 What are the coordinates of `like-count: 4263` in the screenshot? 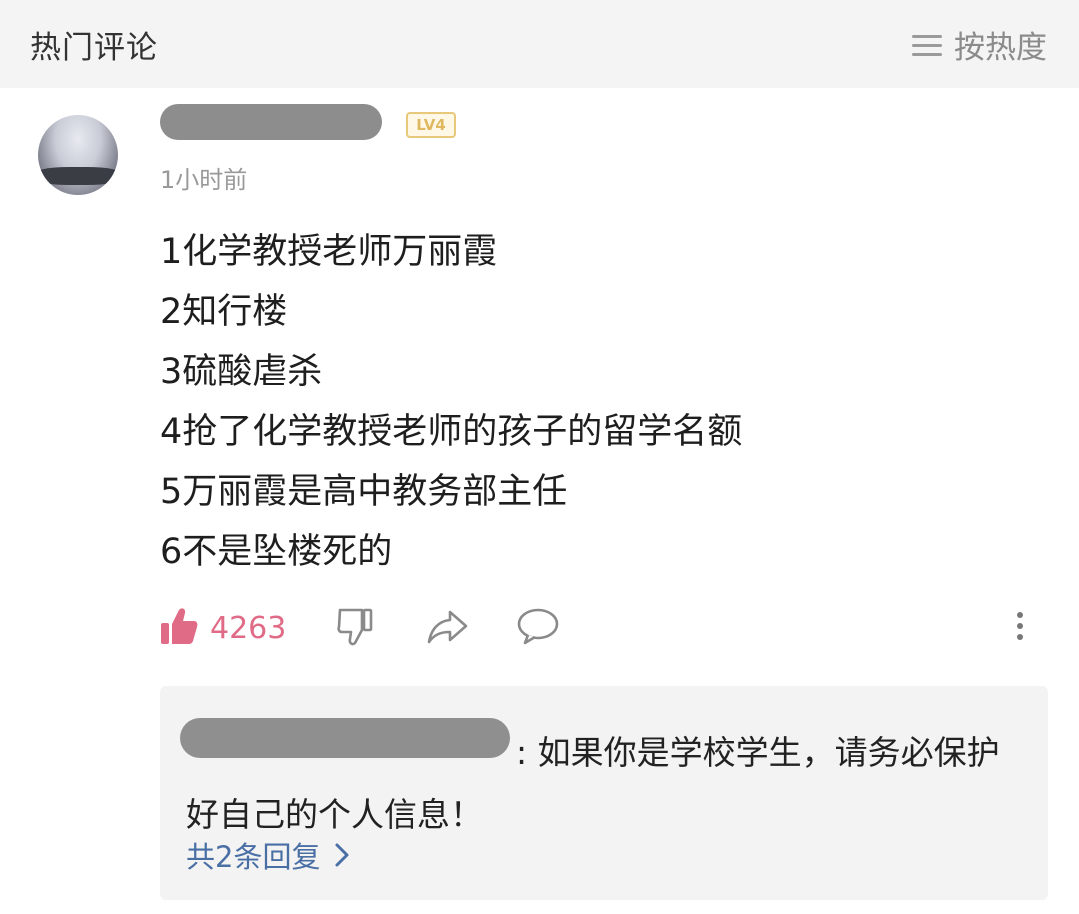 It's located at (248, 628).